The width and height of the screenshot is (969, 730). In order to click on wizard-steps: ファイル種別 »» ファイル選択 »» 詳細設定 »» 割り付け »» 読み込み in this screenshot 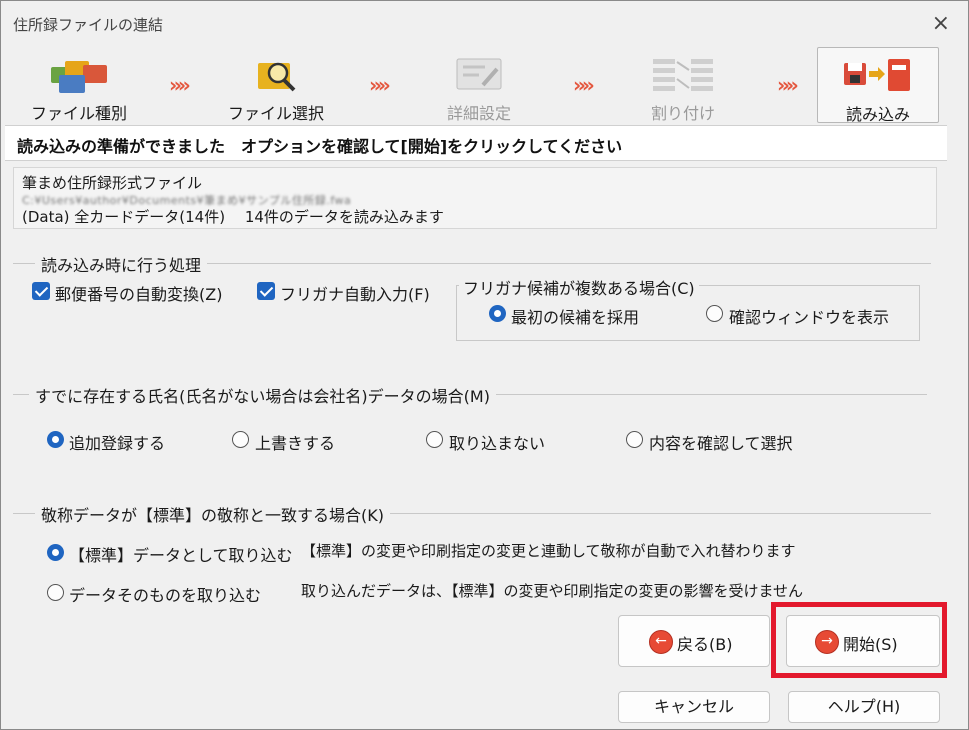, I will do `click(484, 85)`.